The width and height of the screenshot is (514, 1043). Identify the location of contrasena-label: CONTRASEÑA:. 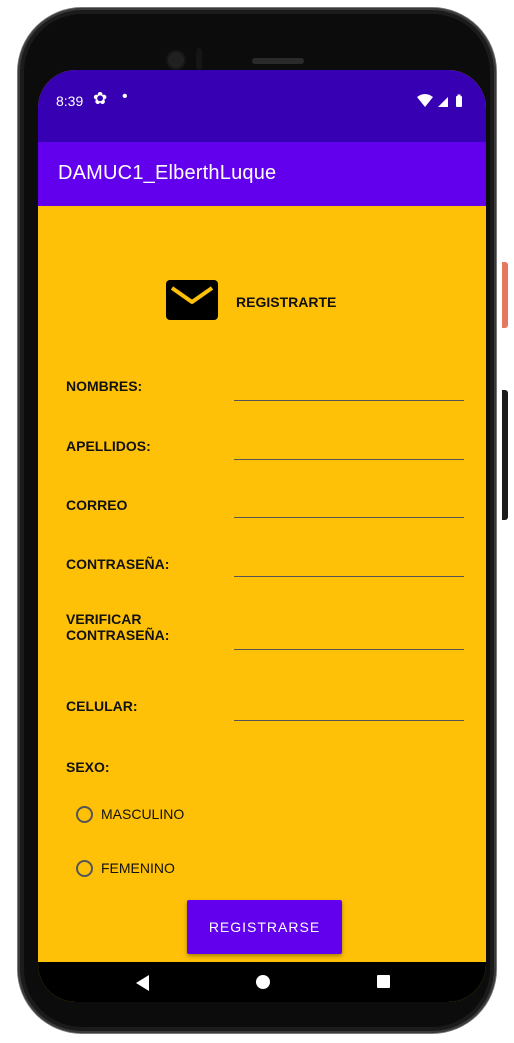
(118, 564).